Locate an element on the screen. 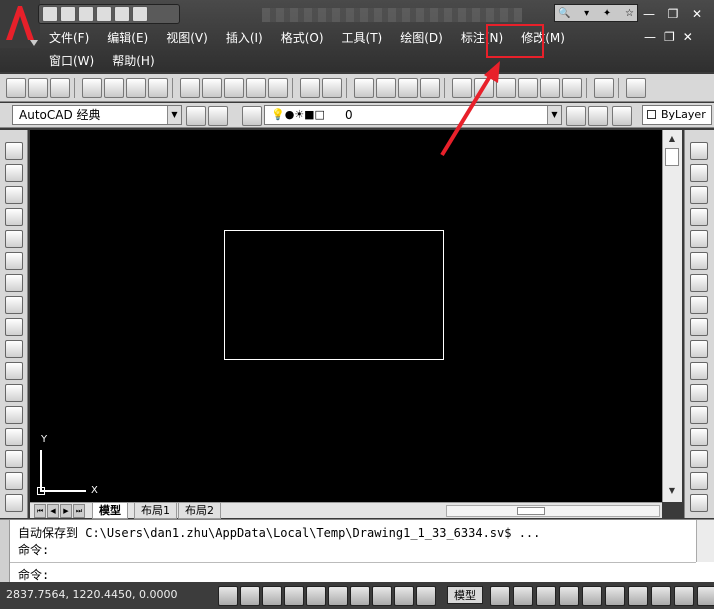  horizontal-scrollbar is located at coordinates (553, 511).